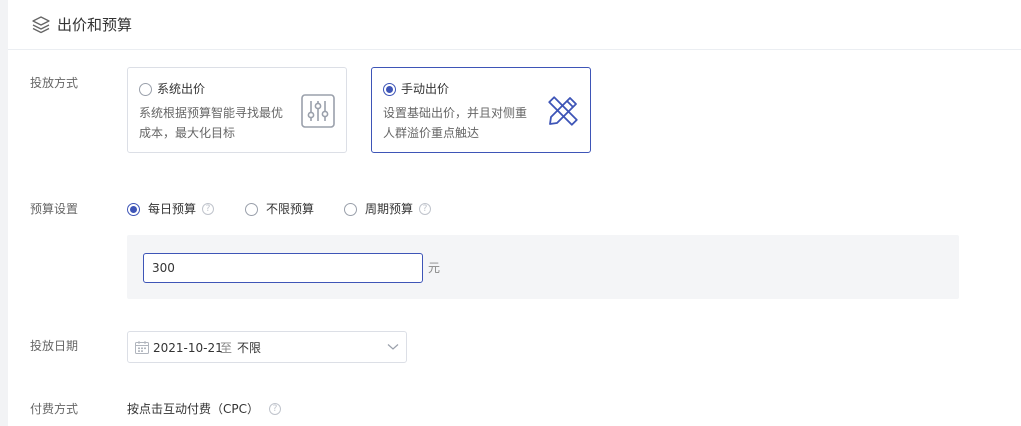 Image resolution: width=1021 pixels, height=426 pixels. Describe the element at coordinates (283, 268) in the screenshot. I see `daily-budget-input` at that location.